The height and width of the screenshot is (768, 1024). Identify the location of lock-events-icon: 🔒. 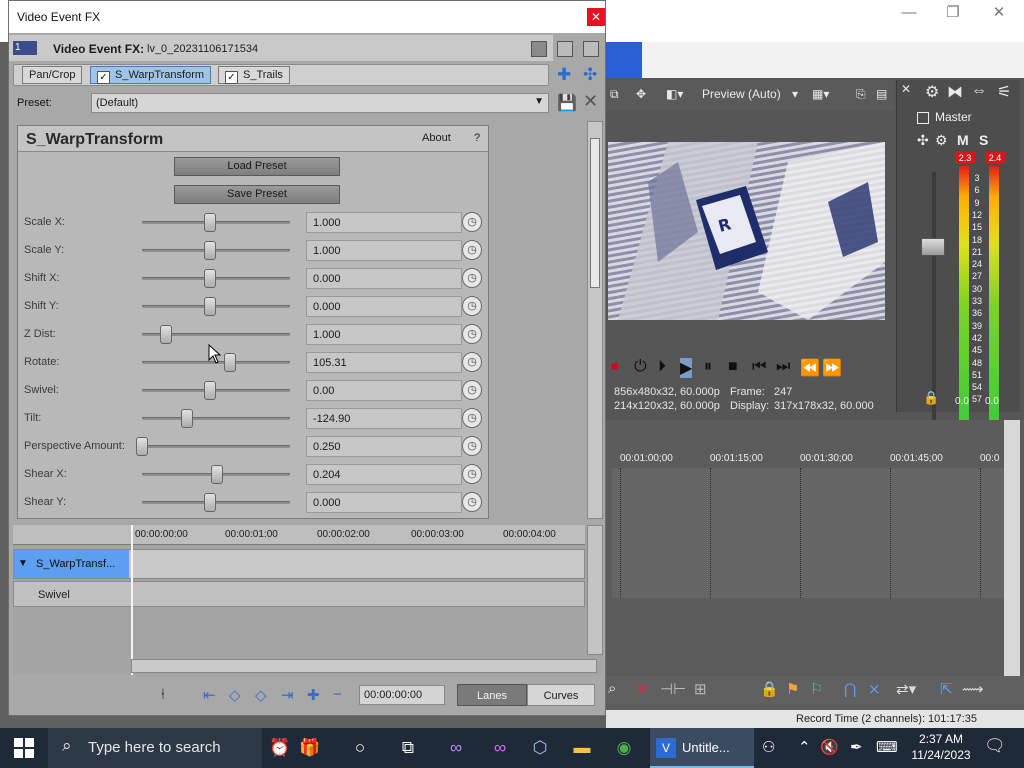
(769, 689).